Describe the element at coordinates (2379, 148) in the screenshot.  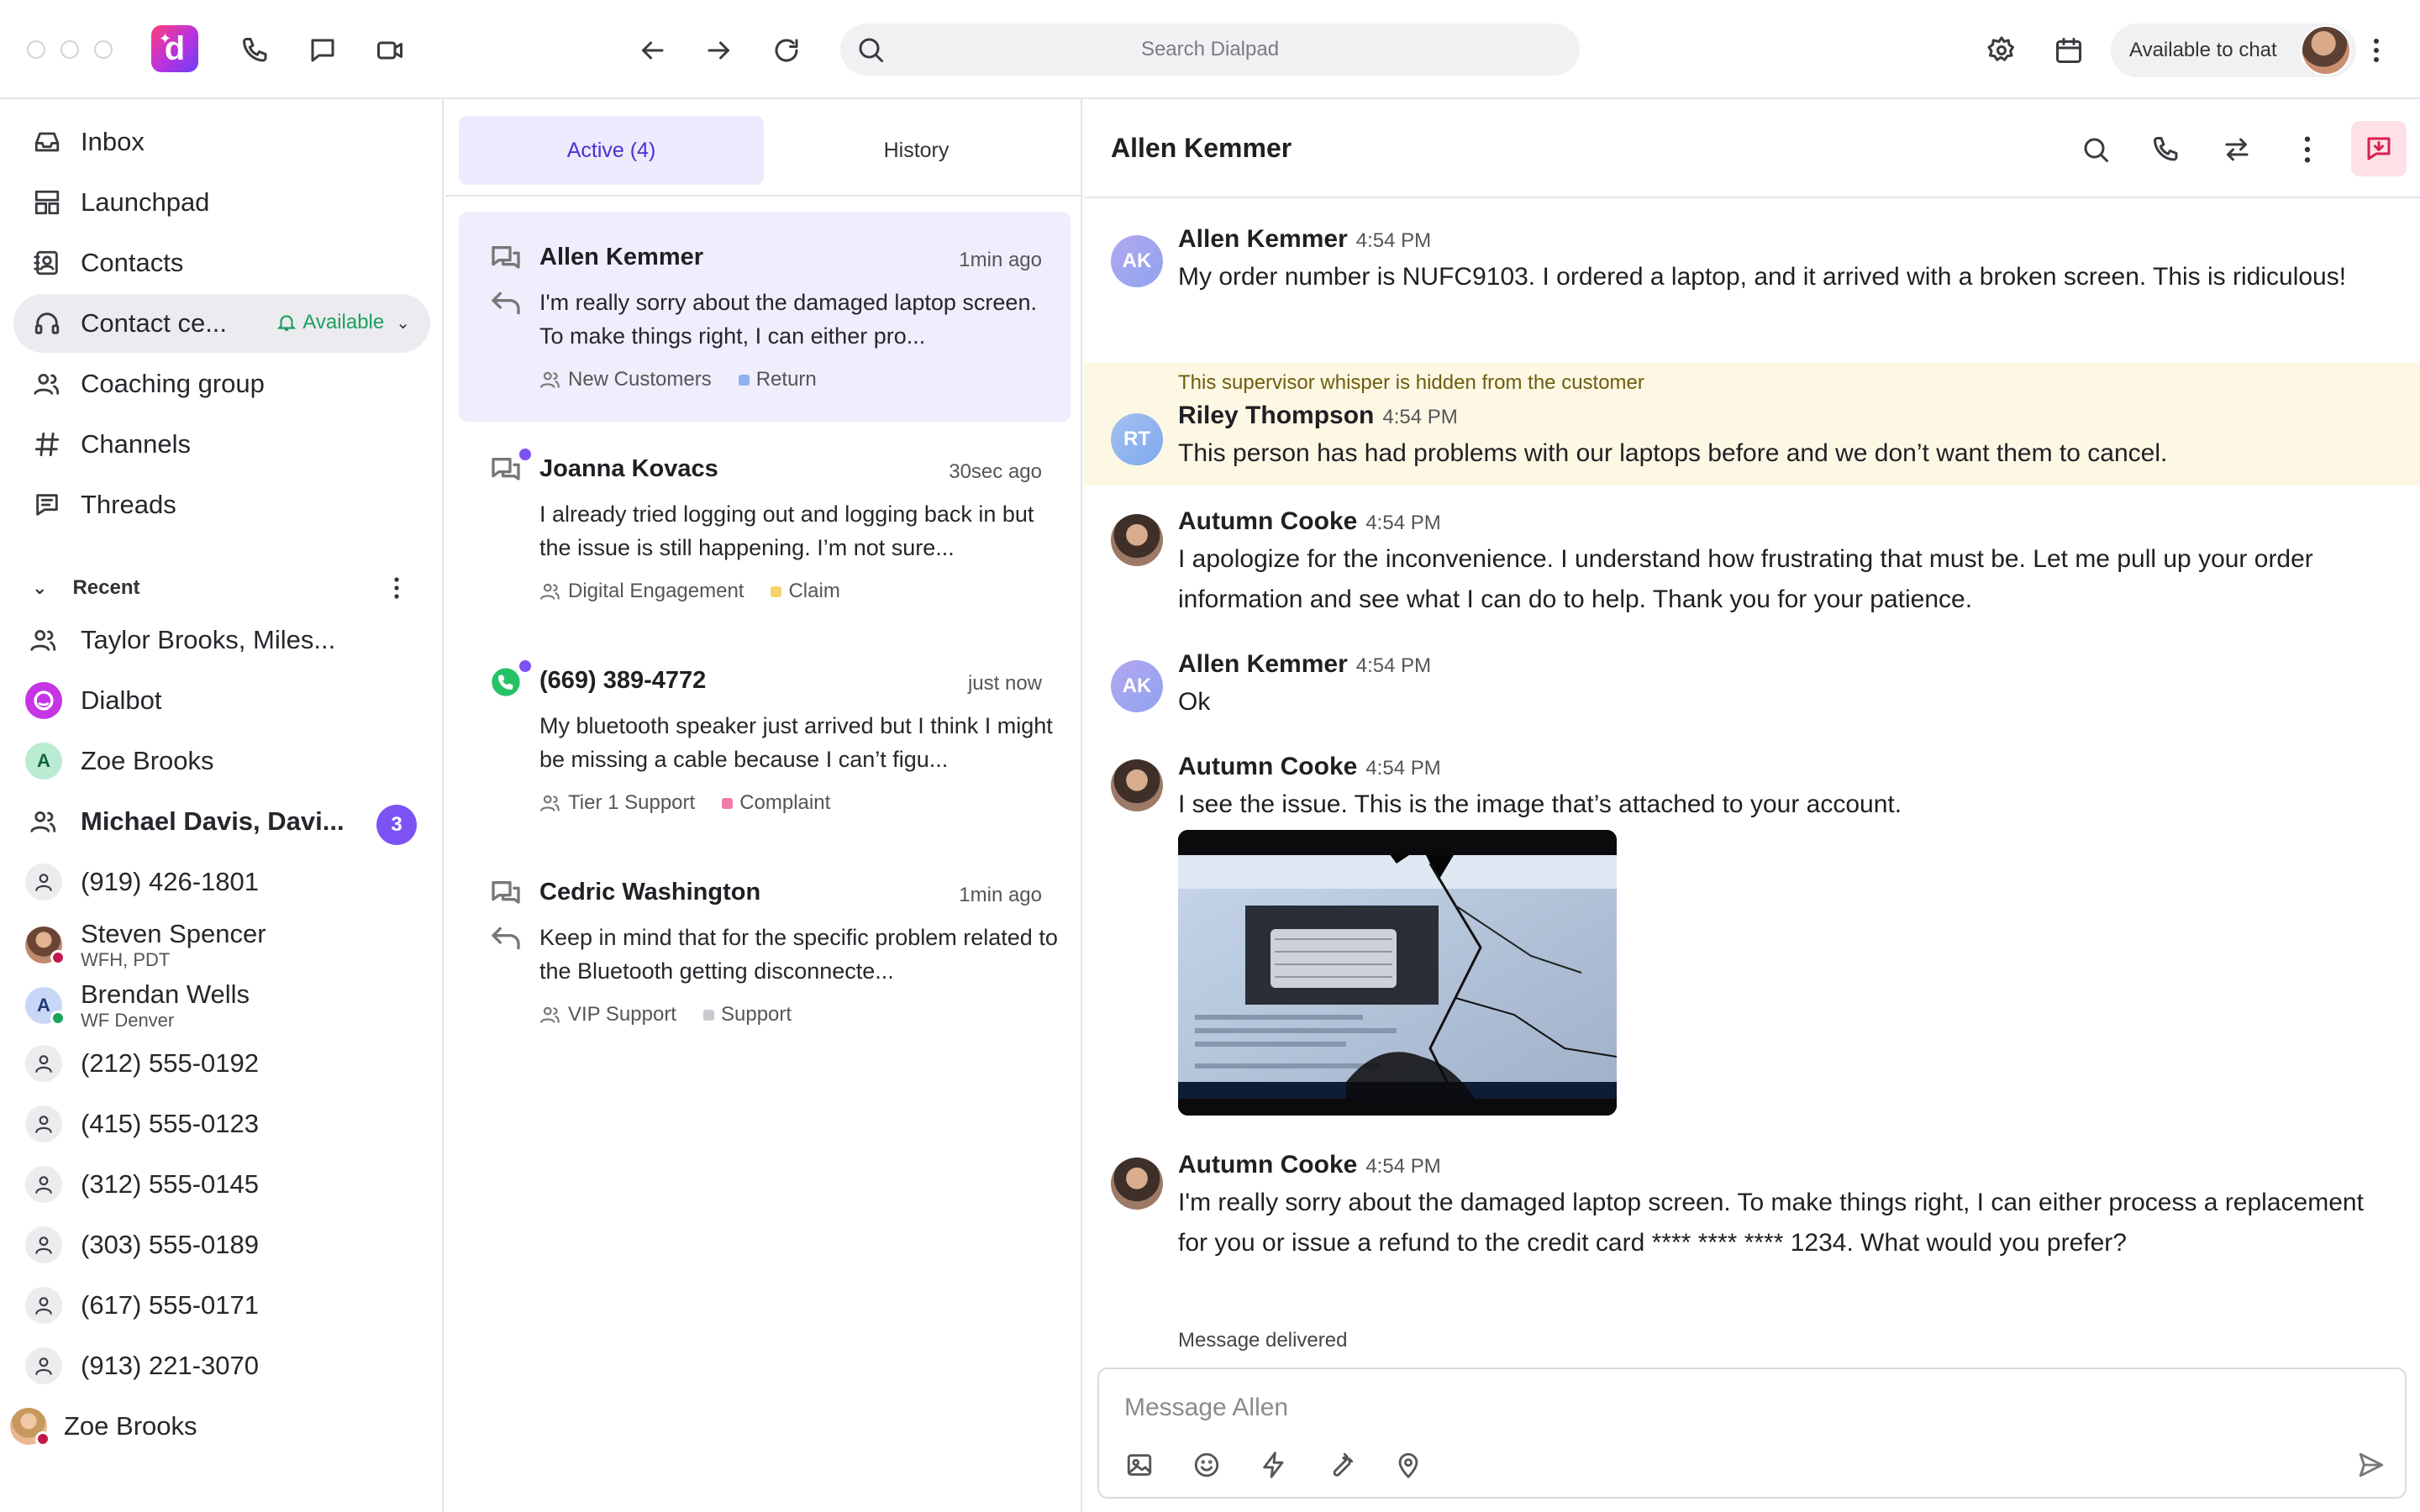
I see `end-chat-icon` at that location.